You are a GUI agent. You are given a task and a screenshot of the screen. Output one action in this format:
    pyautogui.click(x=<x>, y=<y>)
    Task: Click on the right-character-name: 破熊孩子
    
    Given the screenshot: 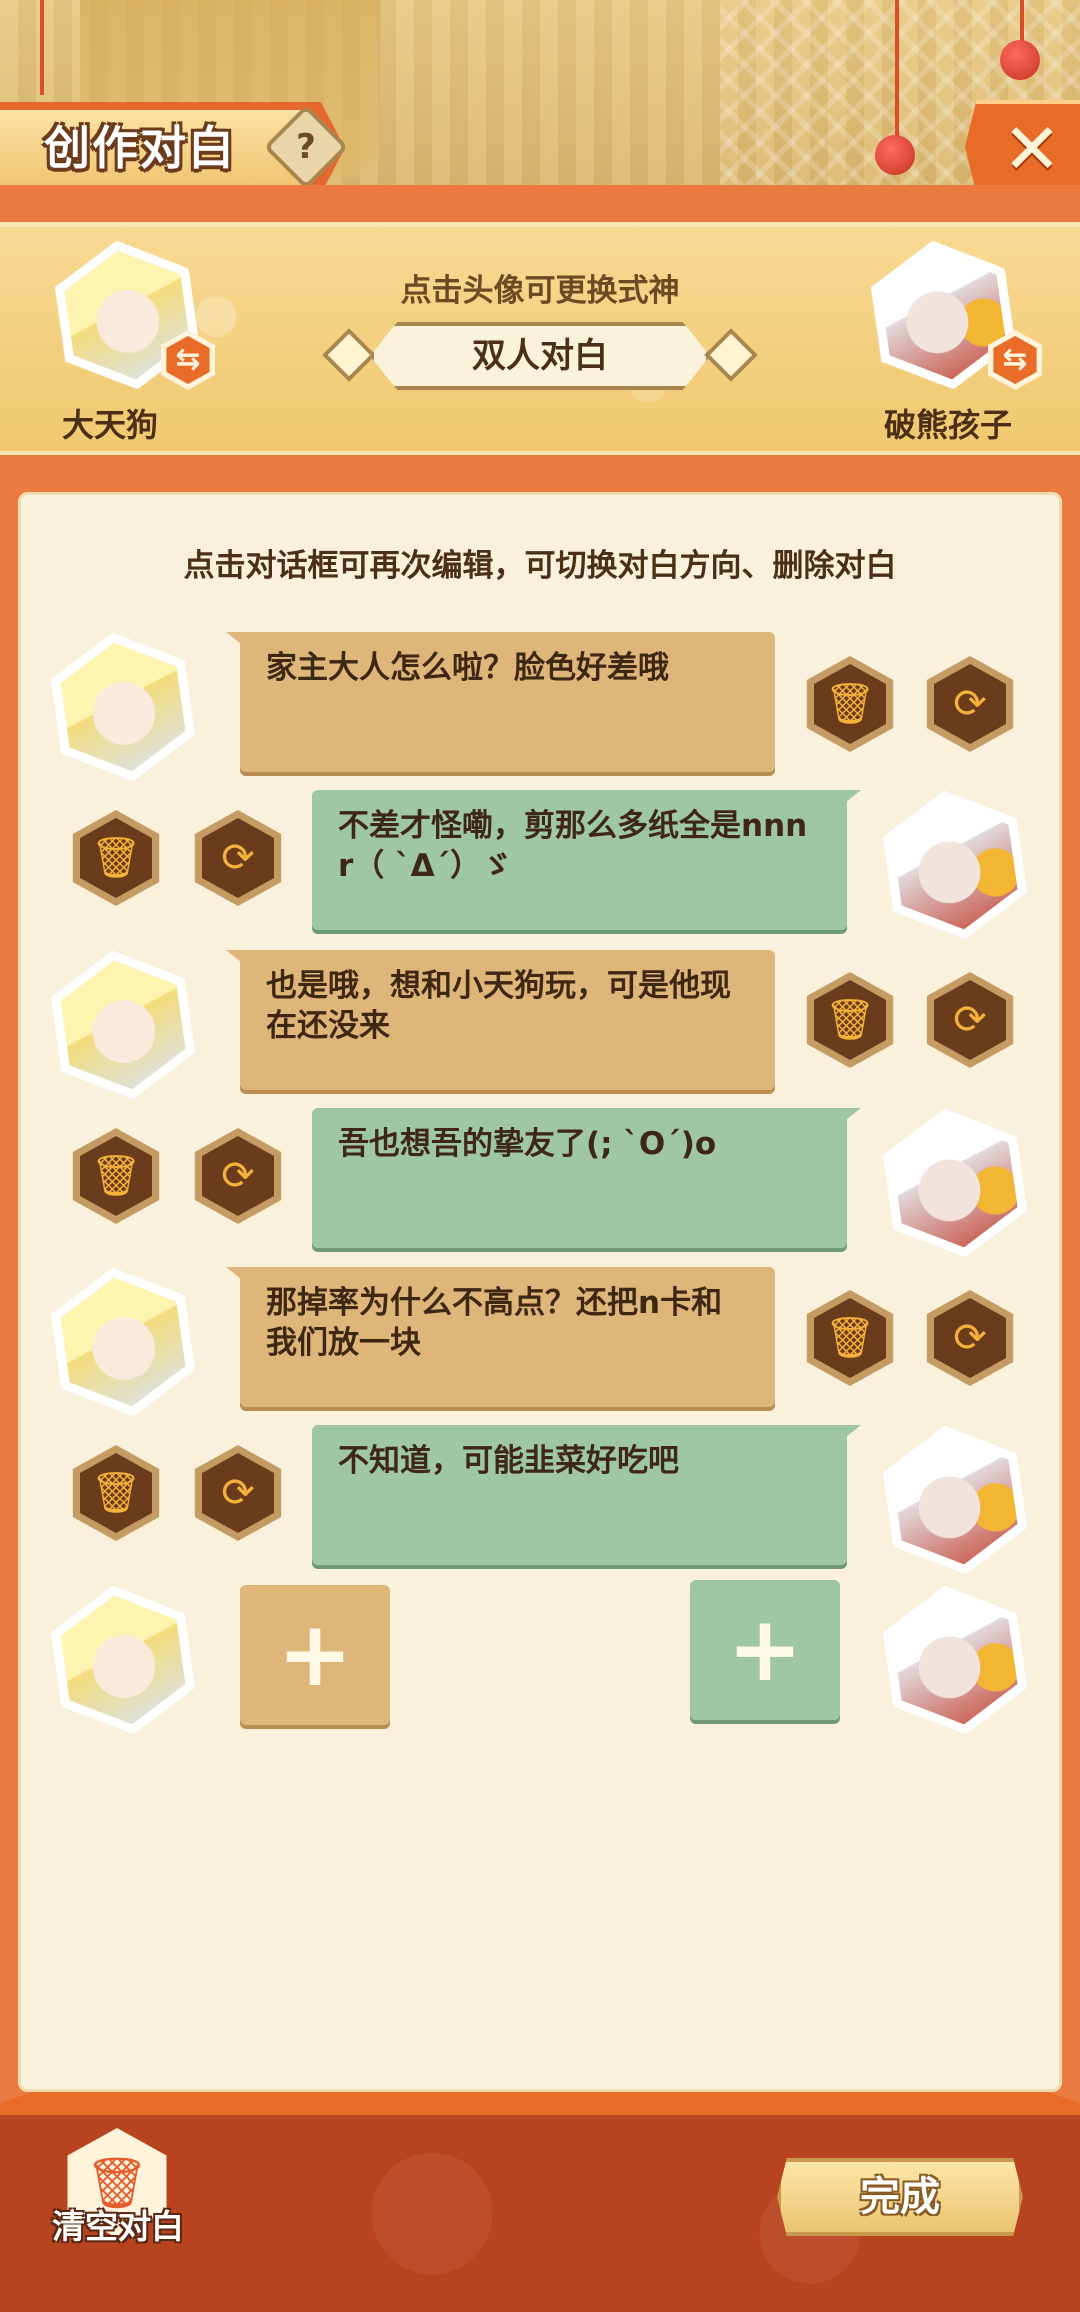 What is the action you would take?
    pyautogui.click(x=947, y=425)
    